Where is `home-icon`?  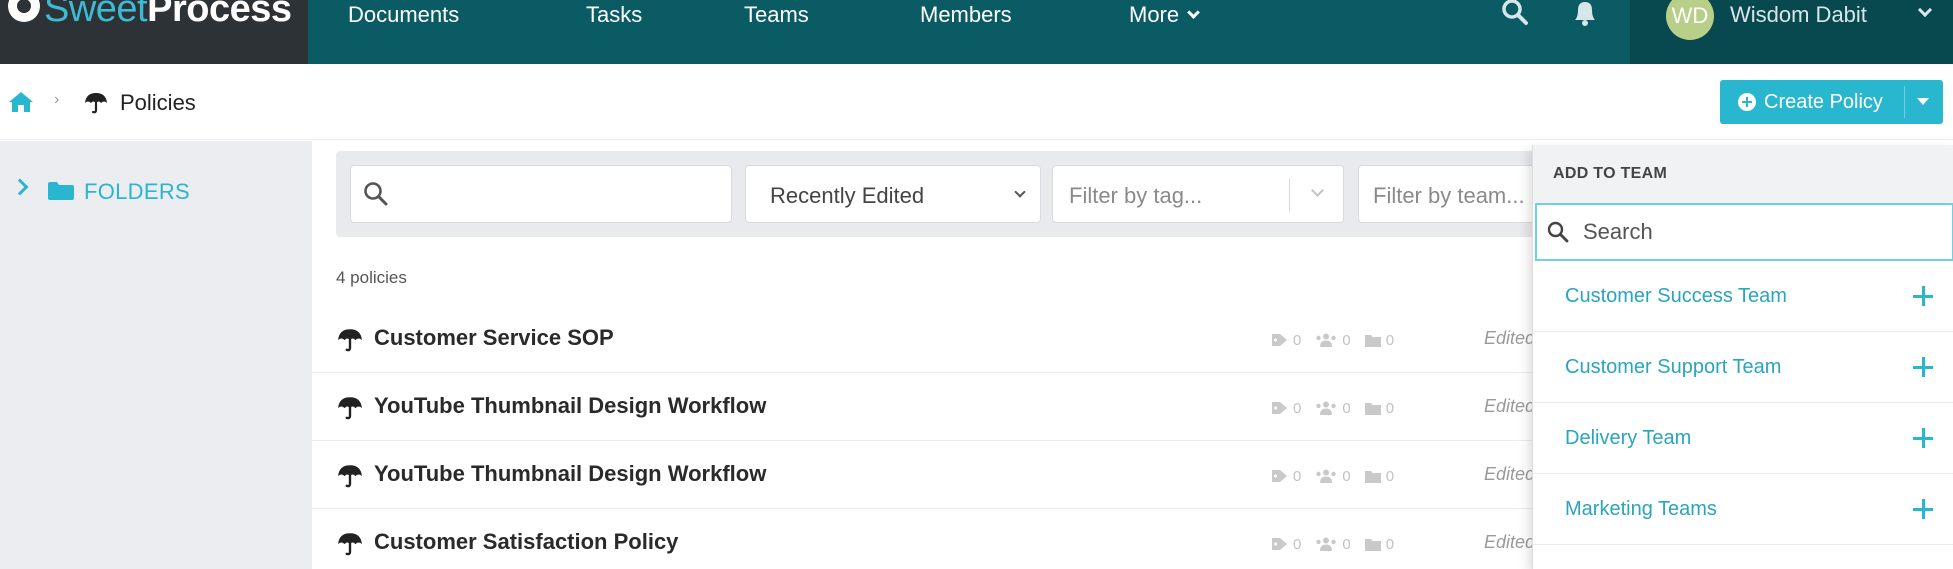
home-icon is located at coordinates (21, 102).